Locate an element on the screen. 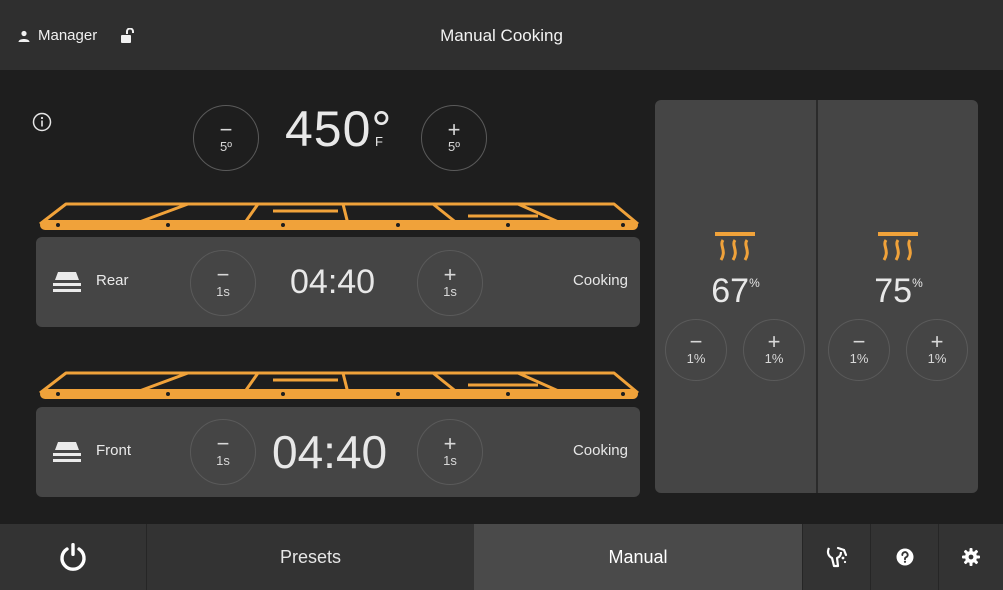 The image size is (1003, 590). rear-time-increase-button: + 1s is located at coordinates (450, 283).